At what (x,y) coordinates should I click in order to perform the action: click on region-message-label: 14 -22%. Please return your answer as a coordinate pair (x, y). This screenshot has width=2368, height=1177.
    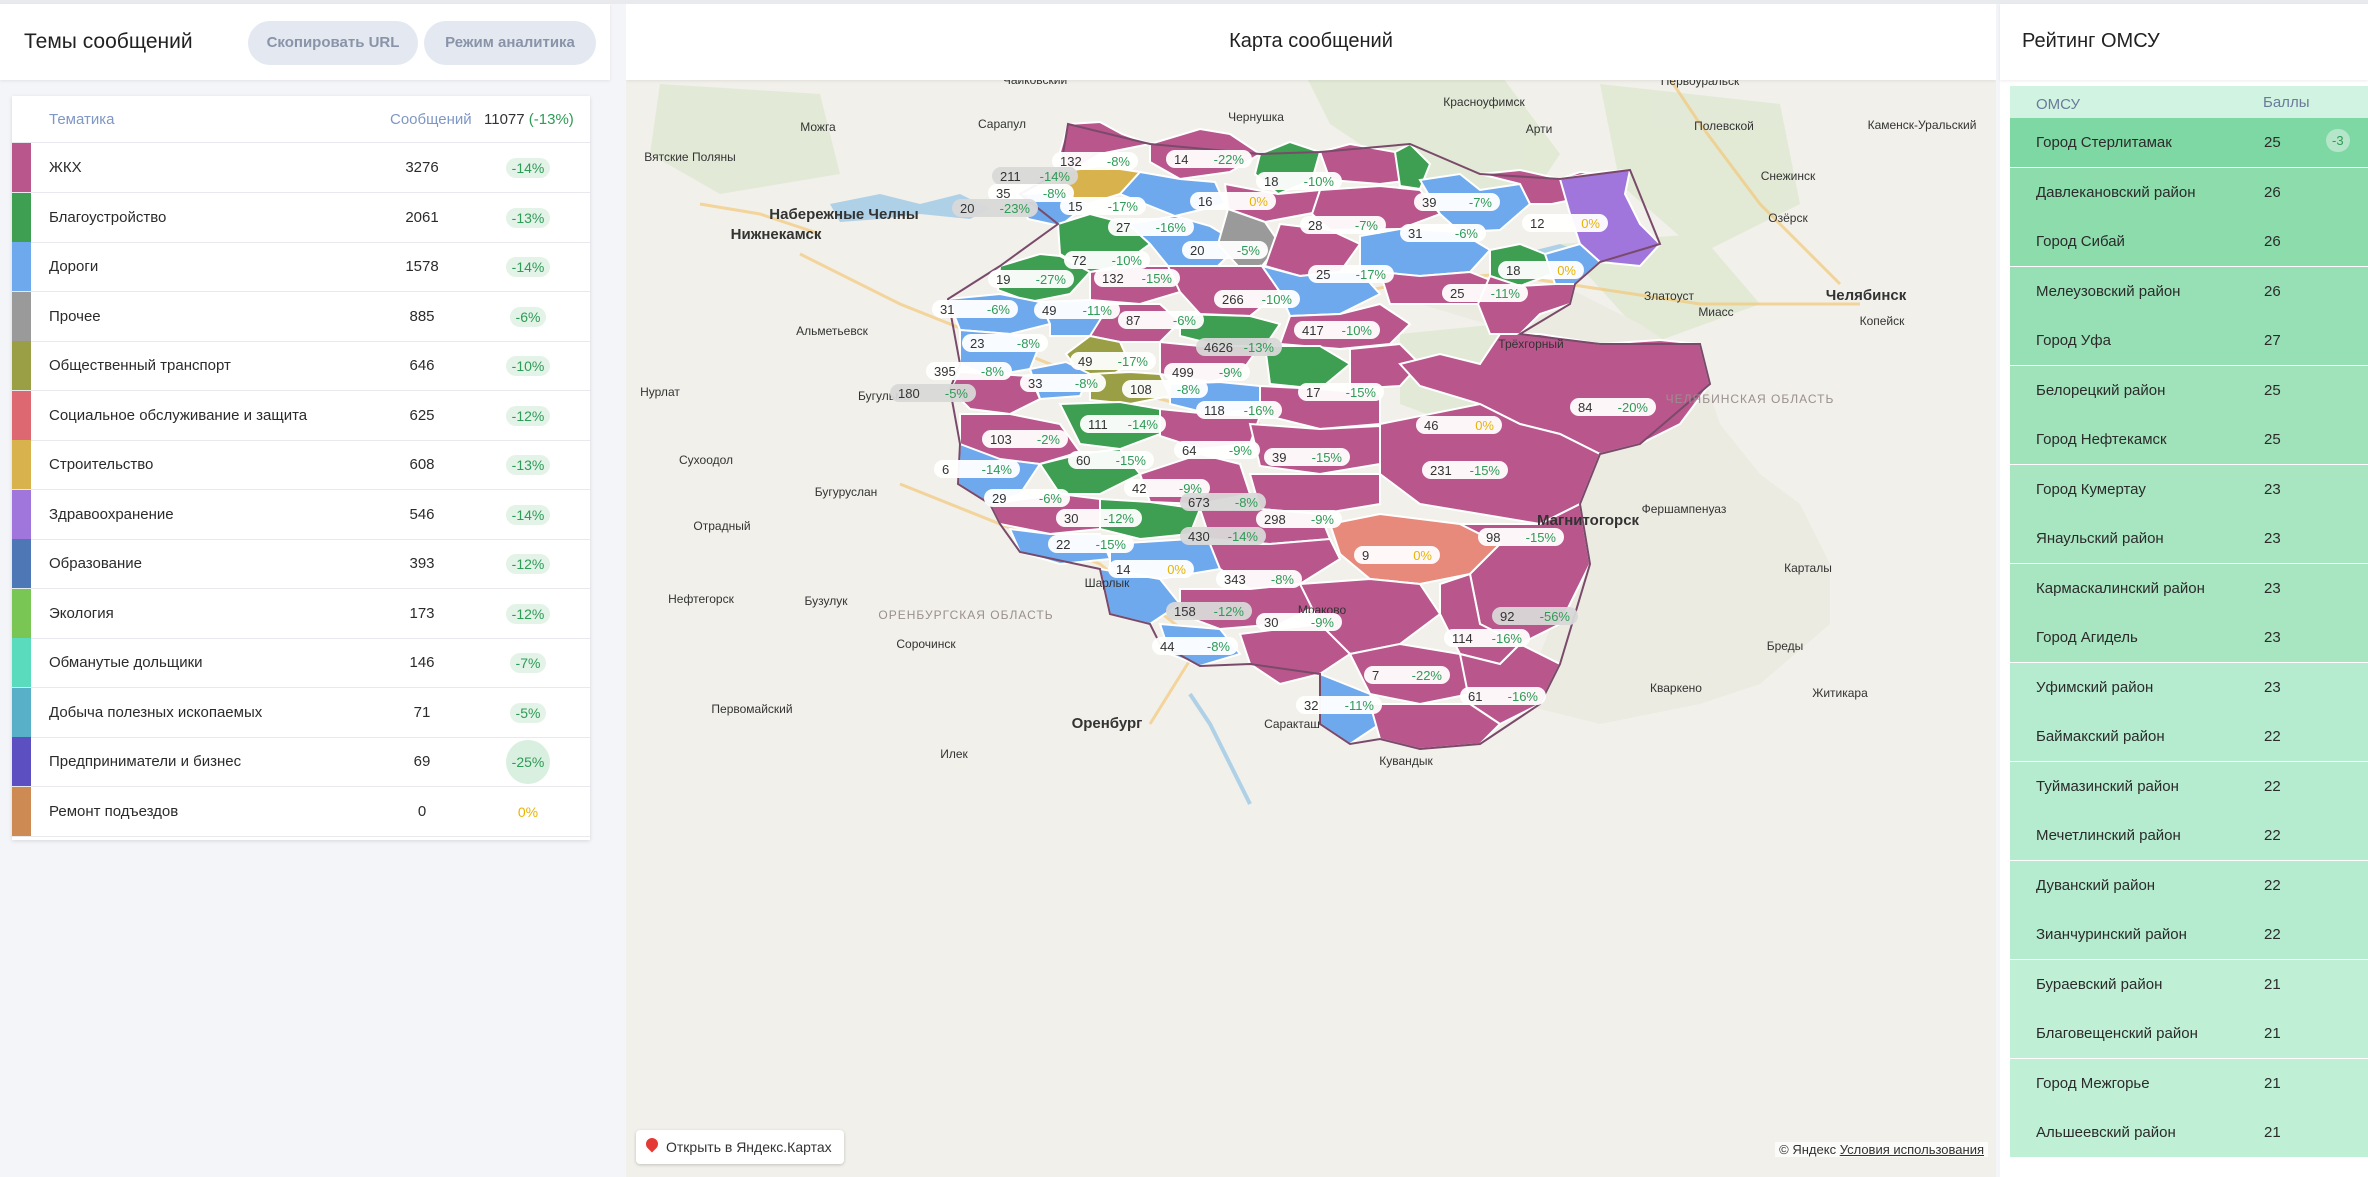
    Looking at the image, I should click on (1209, 159).